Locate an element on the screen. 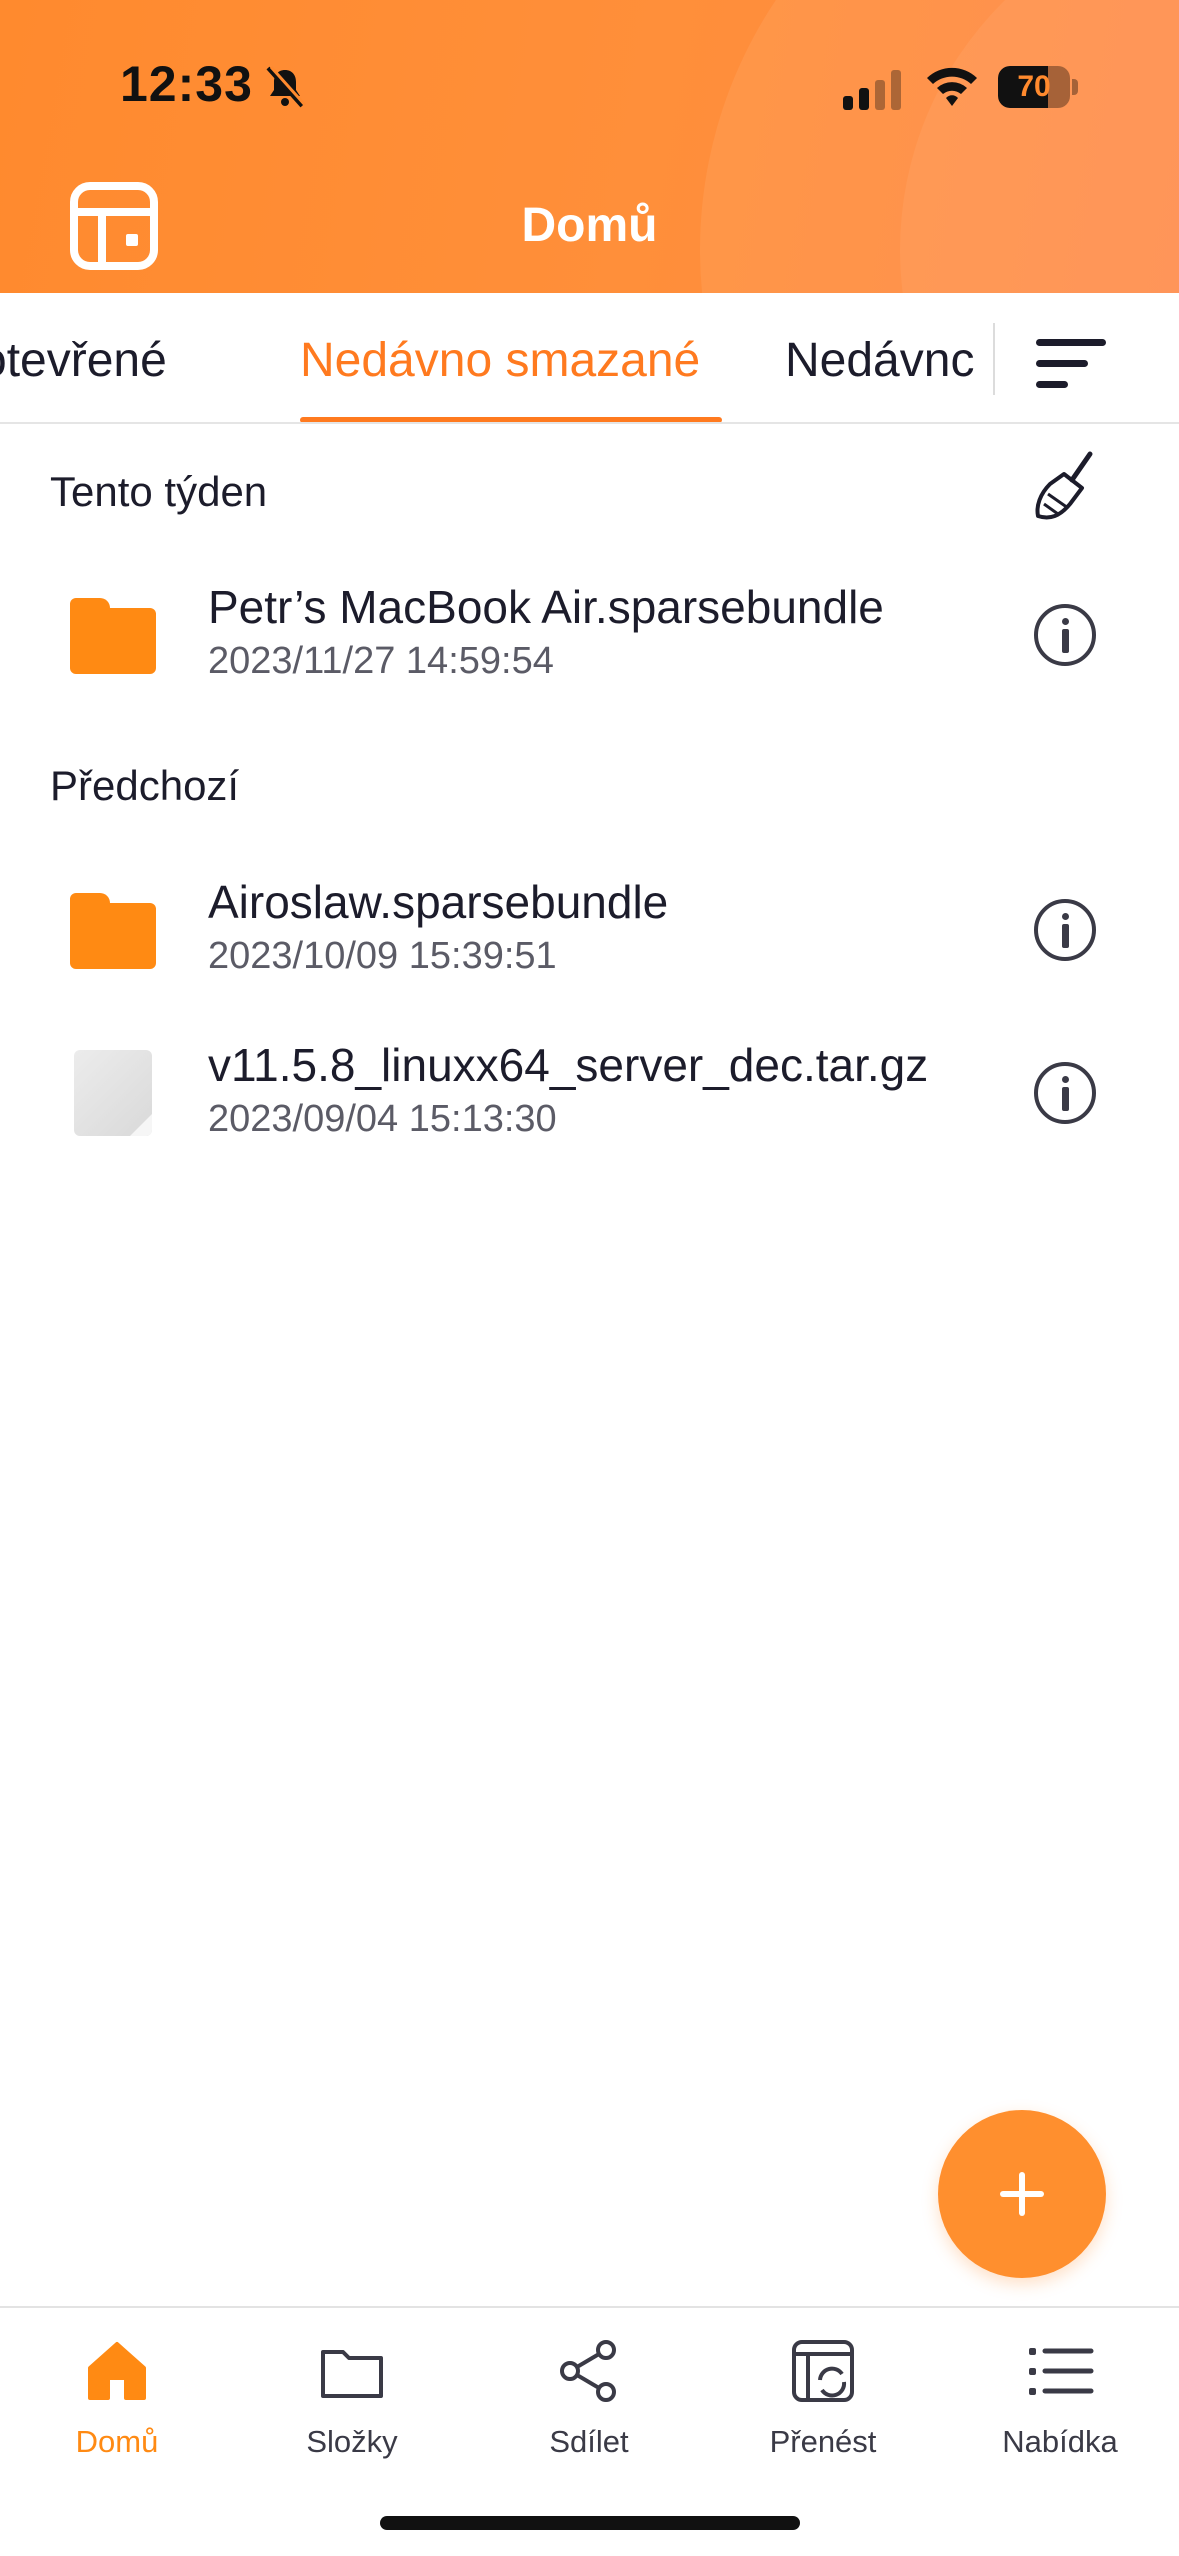 This screenshot has width=1179, height=2556. tab-bar: otevřené Nedávno smazané Nedávnc is located at coordinates (589, 358).